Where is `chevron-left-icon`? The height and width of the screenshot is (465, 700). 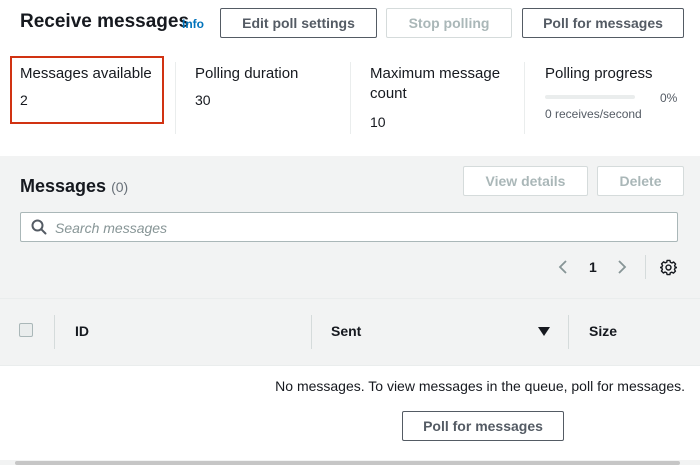 chevron-left-icon is located at coordinates (563, 267).